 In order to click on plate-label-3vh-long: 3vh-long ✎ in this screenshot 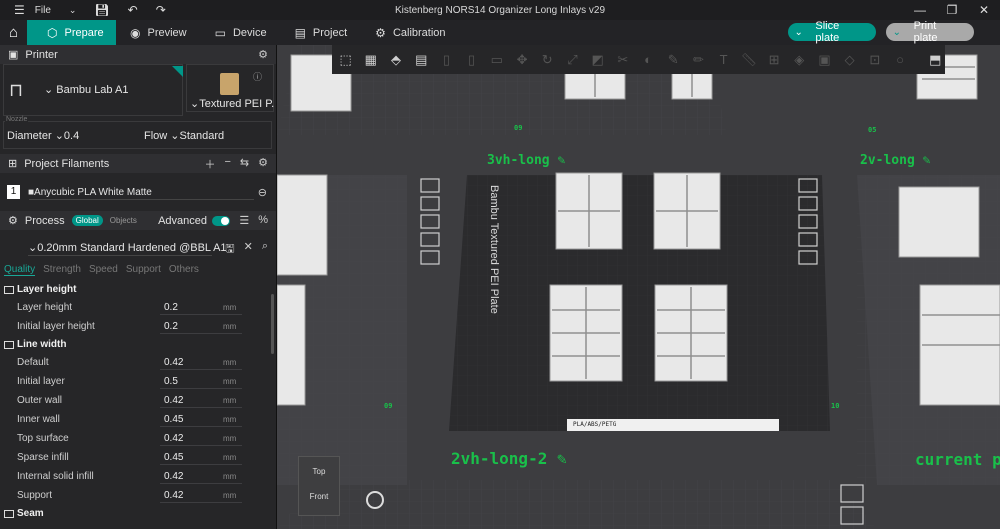, I will do `click(526, 160)`.